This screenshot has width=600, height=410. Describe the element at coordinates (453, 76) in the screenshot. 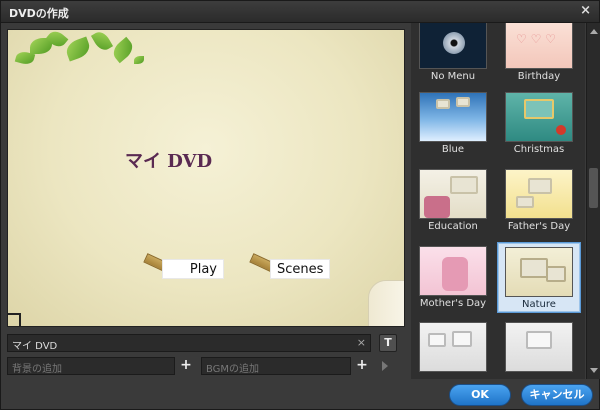

I see `template-label: No Menu` at that location.